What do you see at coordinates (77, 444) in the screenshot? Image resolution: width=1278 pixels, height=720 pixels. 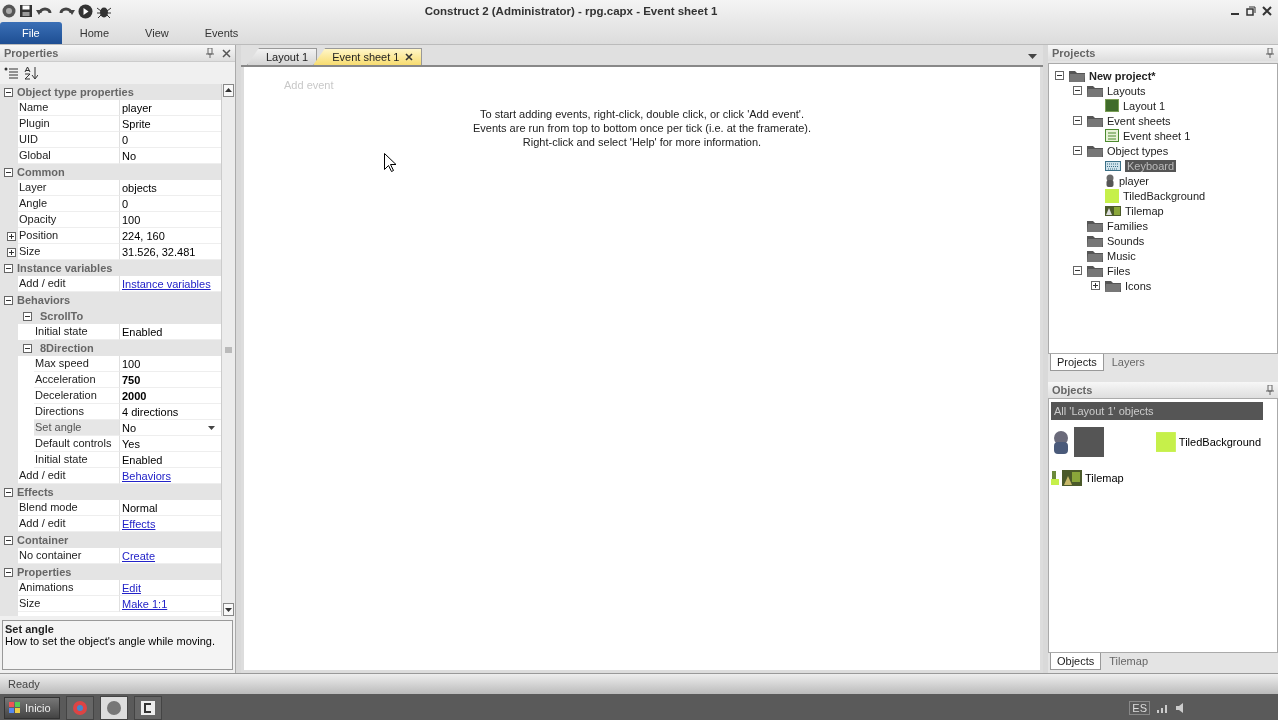 I see `property-name: Default controls` at bounding box center [77, 444].